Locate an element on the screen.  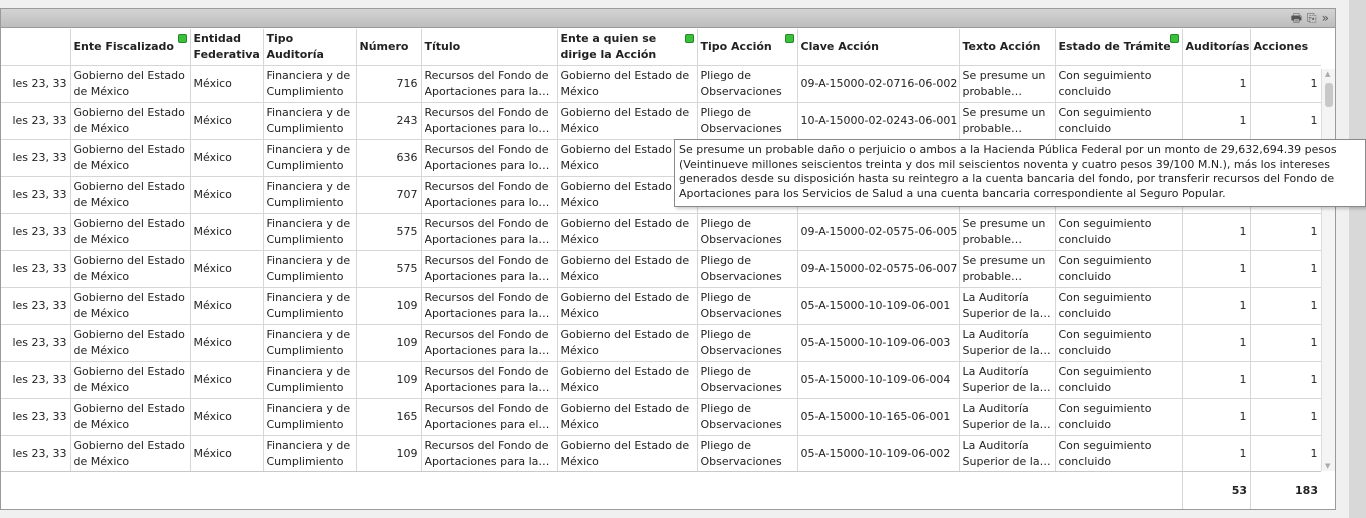
cell-clave: 05-A-15000-10-109-06-001 is located at coordinates (878, 306).